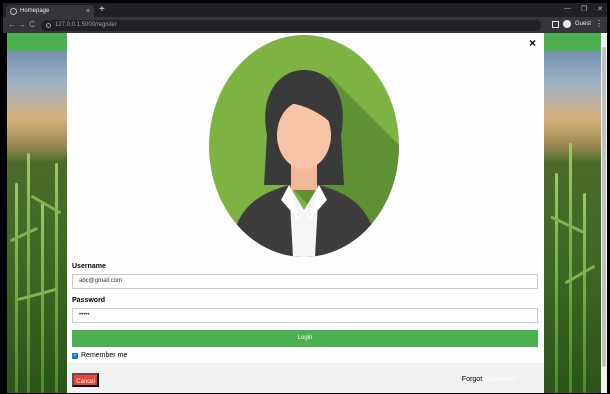  What do you see at coordinates (472, 379) in the screenshot?
I see `forgot-label: Forgot` at bounding box center [472, 379].